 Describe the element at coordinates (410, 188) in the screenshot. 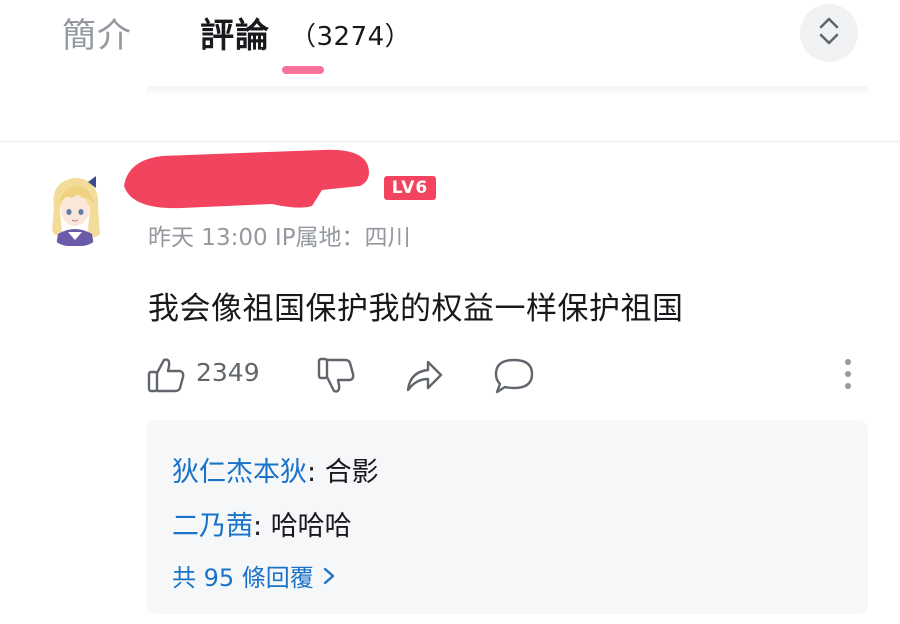

I see `level-badge: LV6` at that location.